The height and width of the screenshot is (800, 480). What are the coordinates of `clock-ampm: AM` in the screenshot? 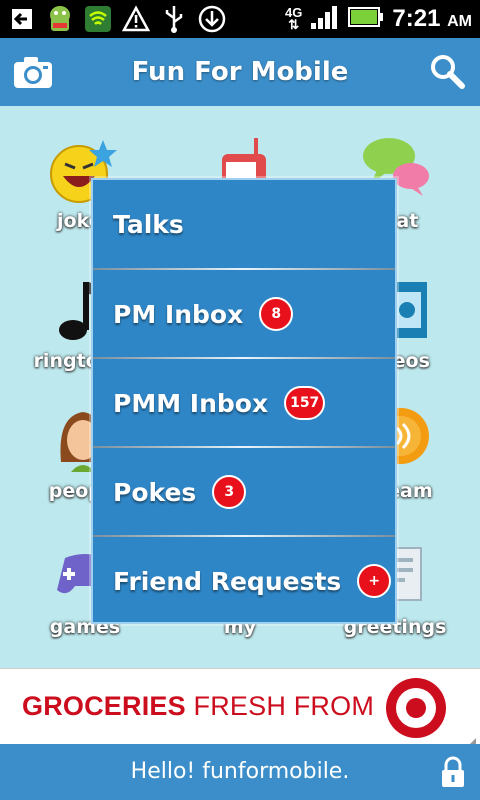 It's located at (459, 21).